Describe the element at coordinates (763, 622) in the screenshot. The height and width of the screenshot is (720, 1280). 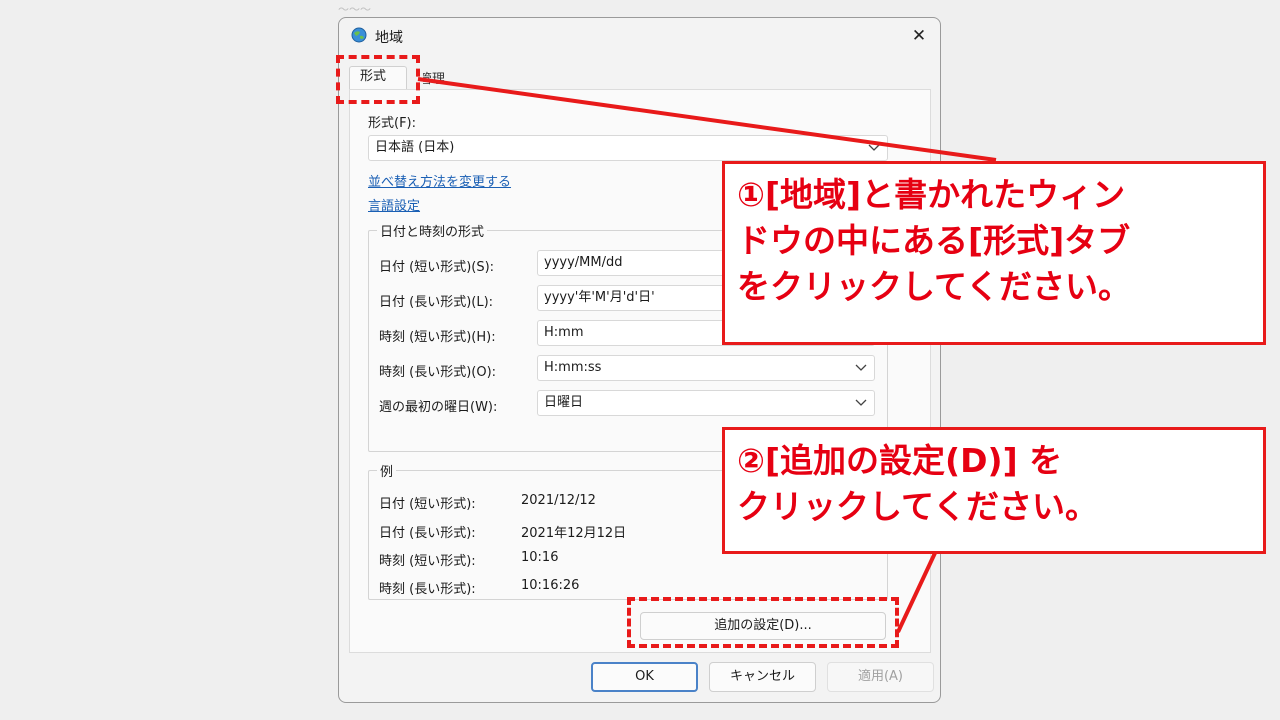
I see `highlight-additional-settings` at that location.